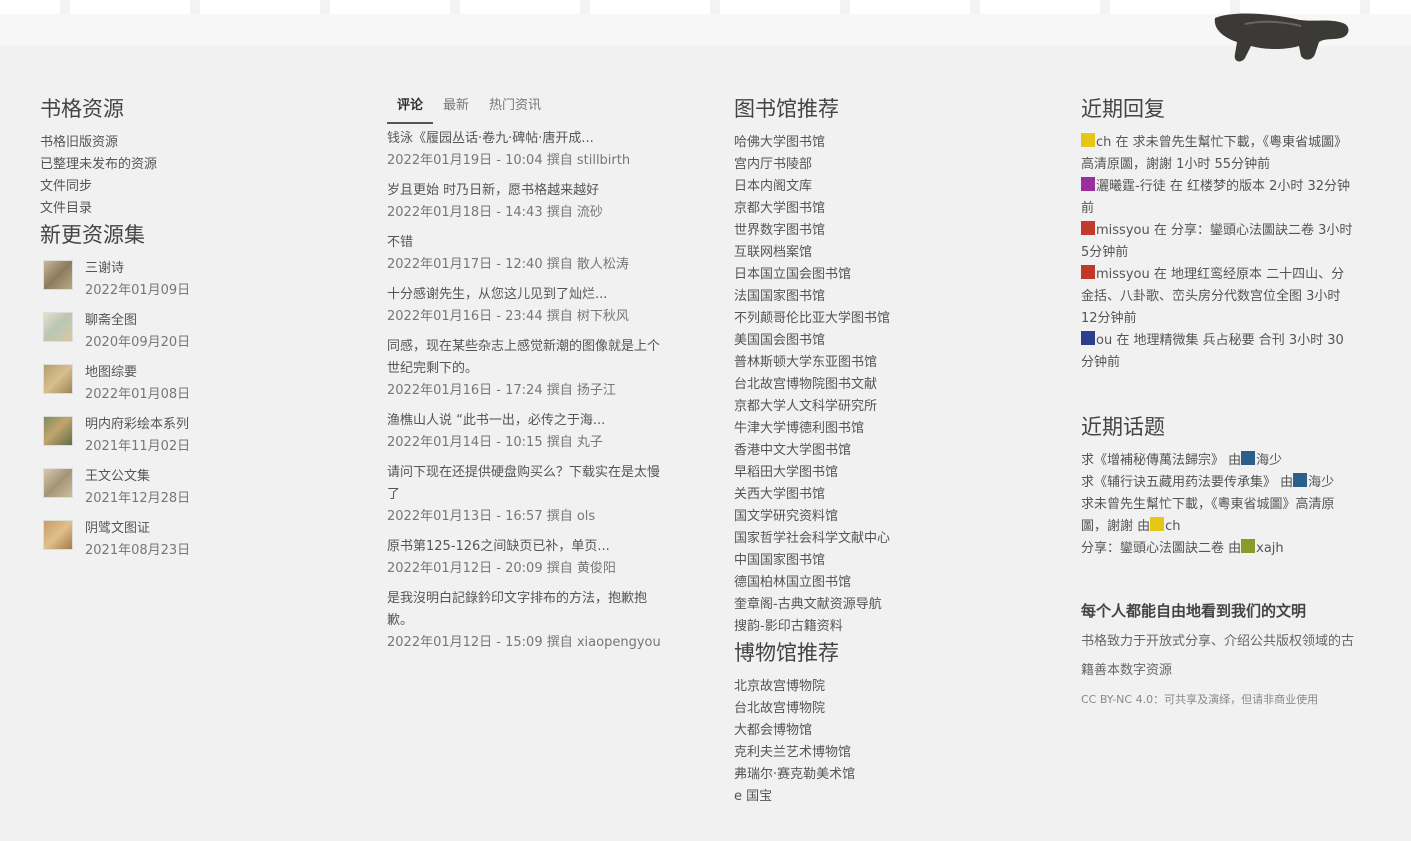  What do you see at coordinates (190, 165) in the screenshot?
I see `shuge-link: 已整理未发布的资源` at bounding box center [190, 165].